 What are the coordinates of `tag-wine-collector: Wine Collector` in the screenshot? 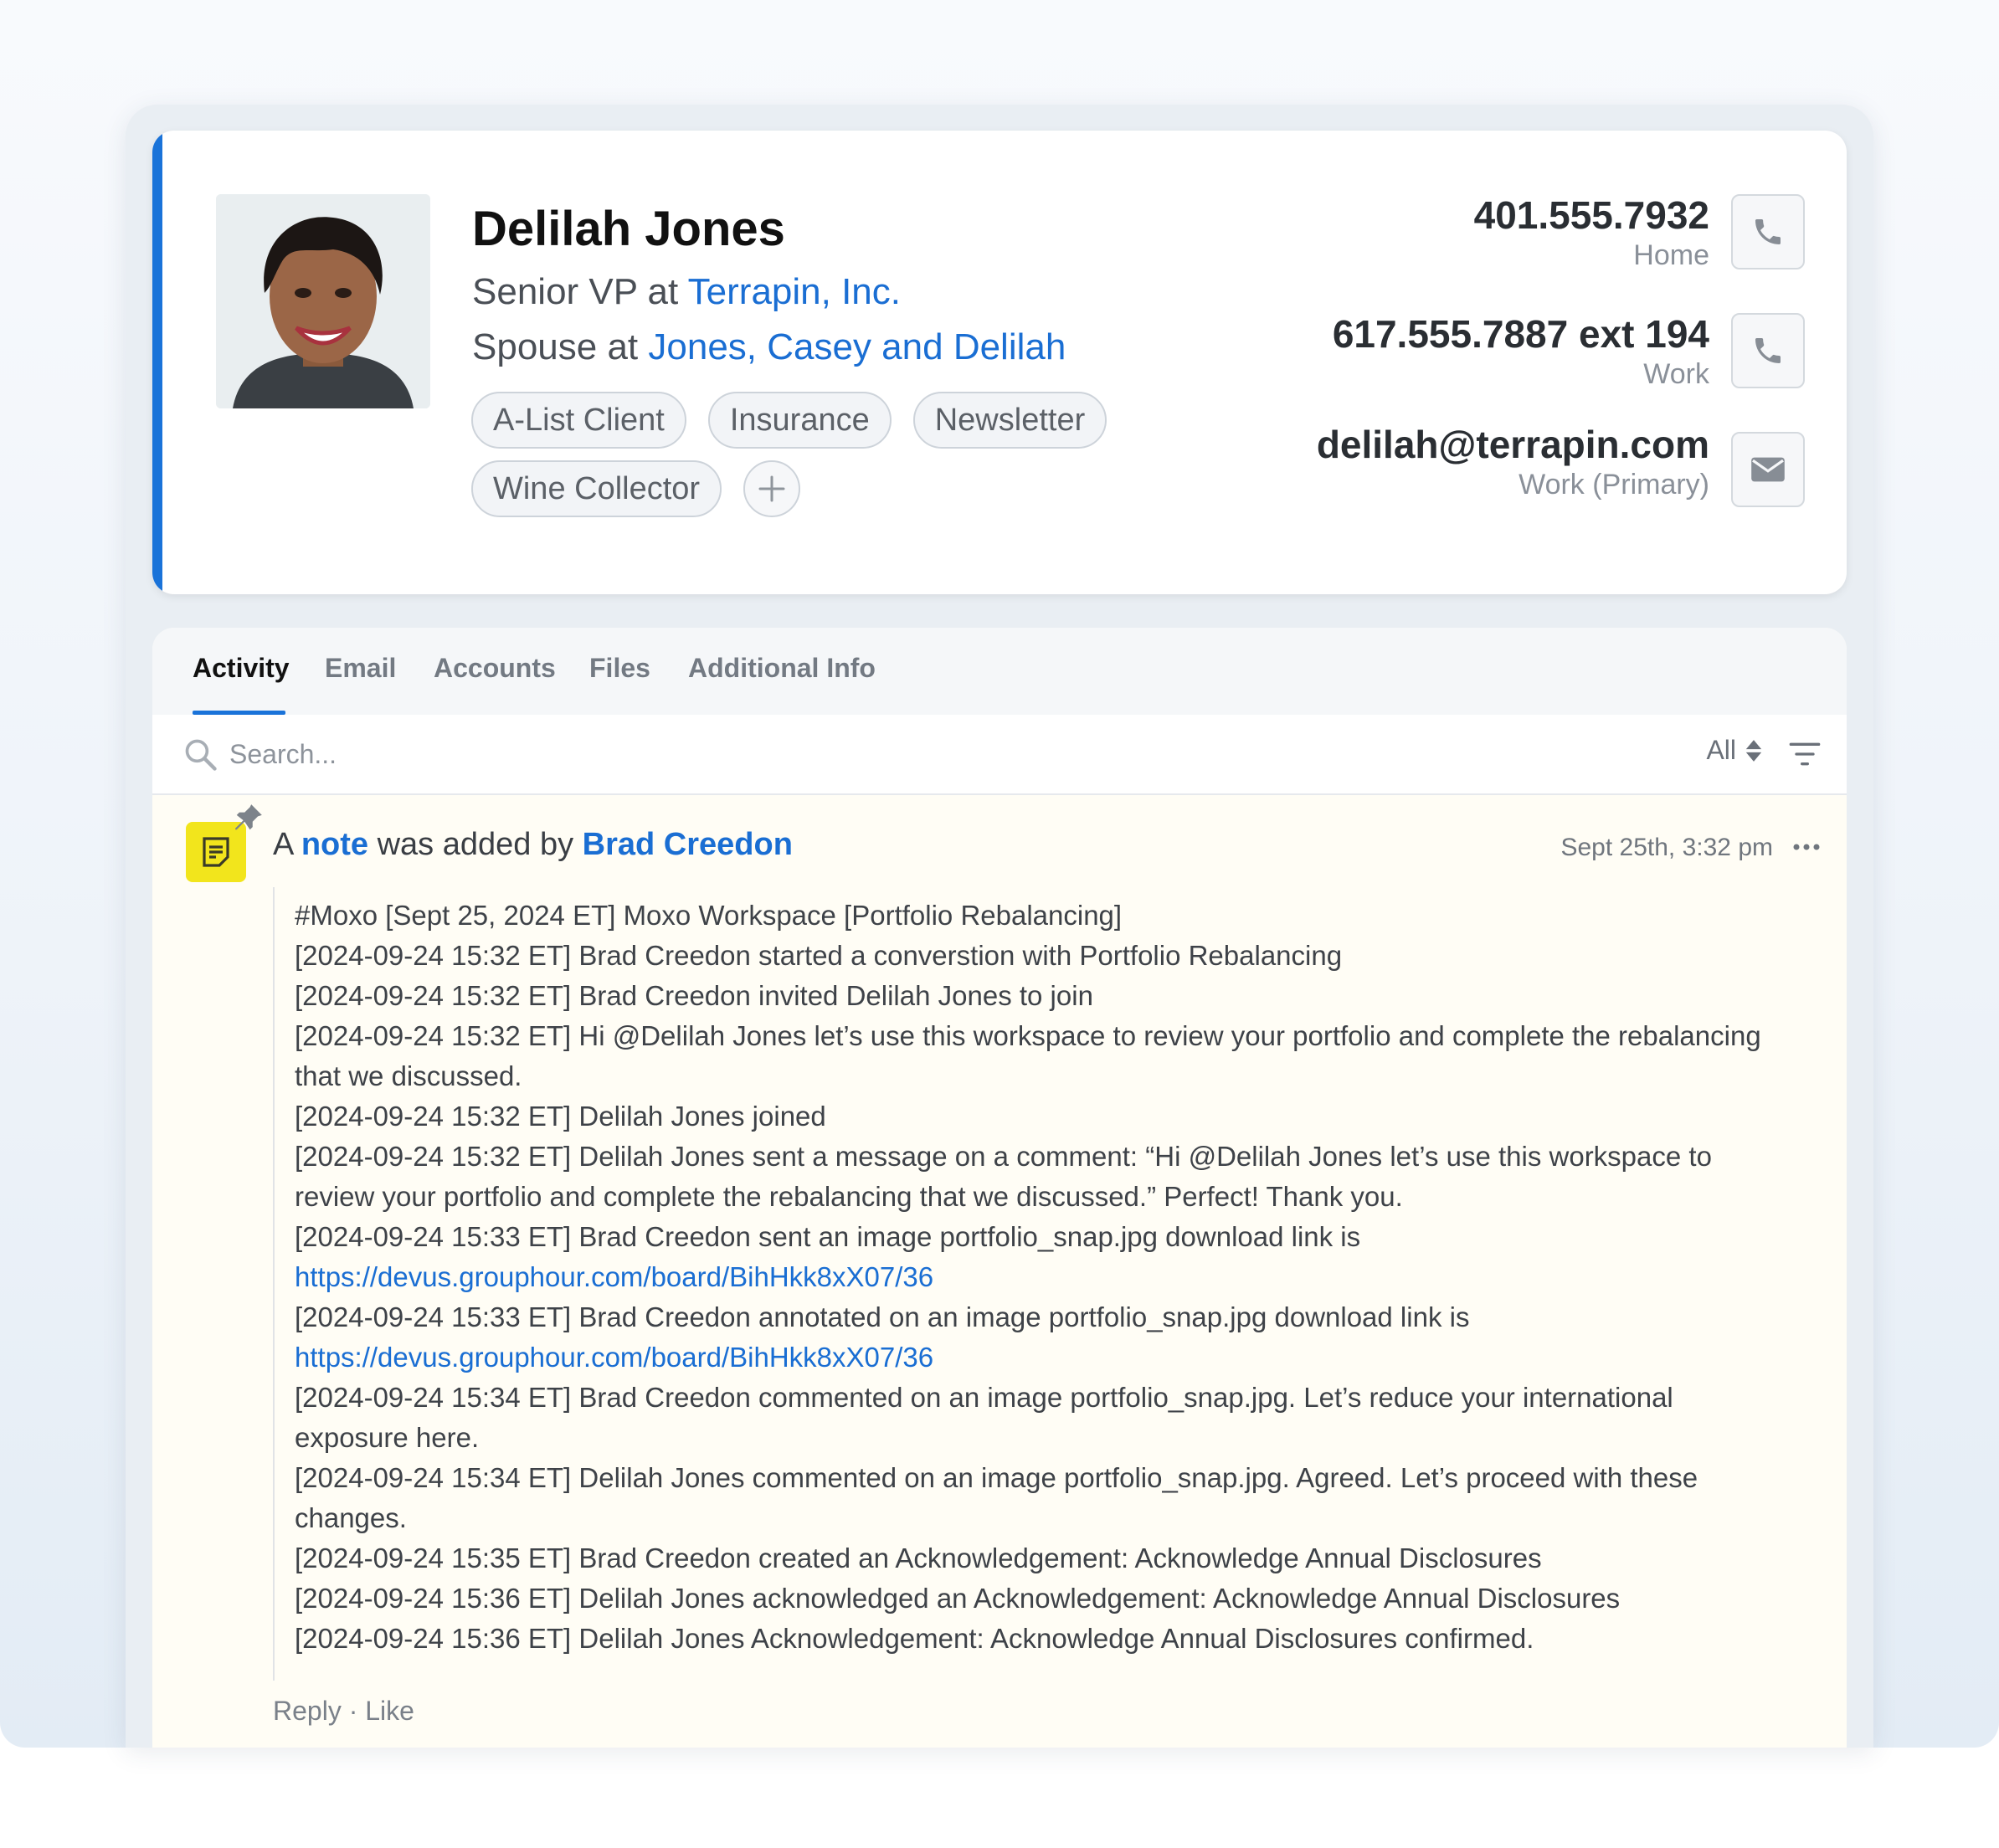 It's located at (596, 489).